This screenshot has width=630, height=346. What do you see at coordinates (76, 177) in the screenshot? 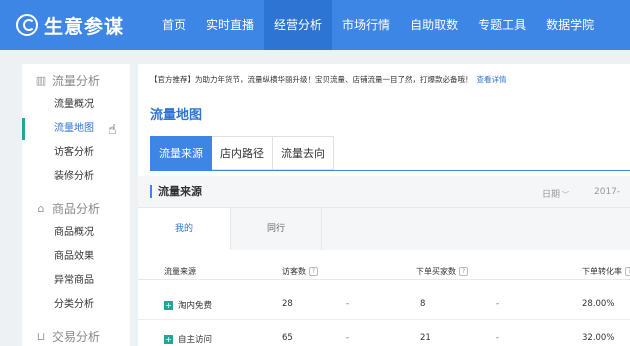
I see `sidebar-item-decoration-analysis: 装修分析` at bounding box center [76, 177].